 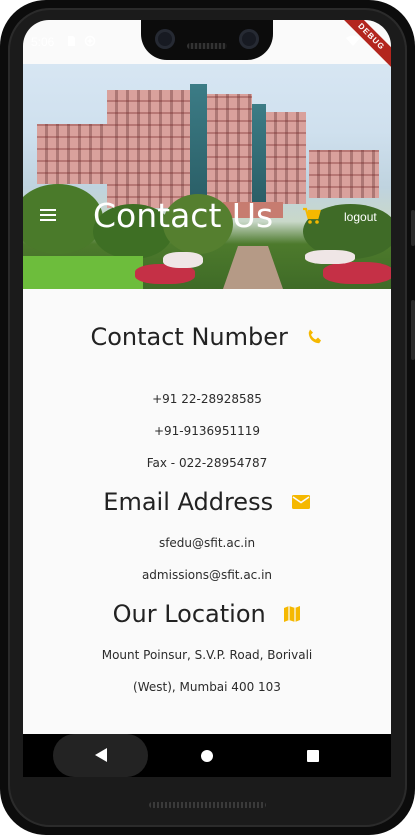 What do you see at coordinates (207, 687) in the screenshot?
I see `location-line-2: (West), Mumbai 400 103` at bounding box center [207, 687].